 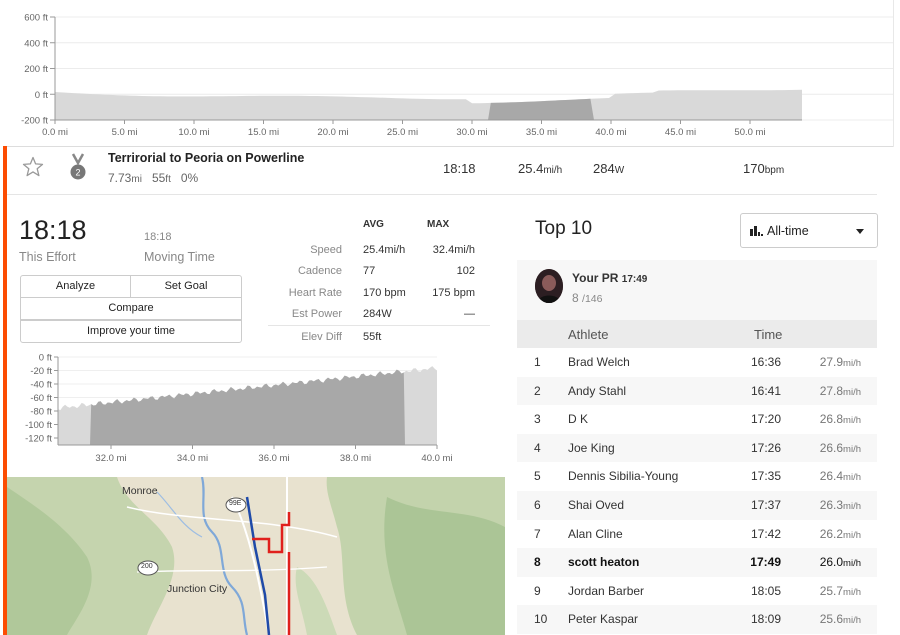 I want to click on athlete-speed: 27.8mi/h, so click(x=832, y=391).